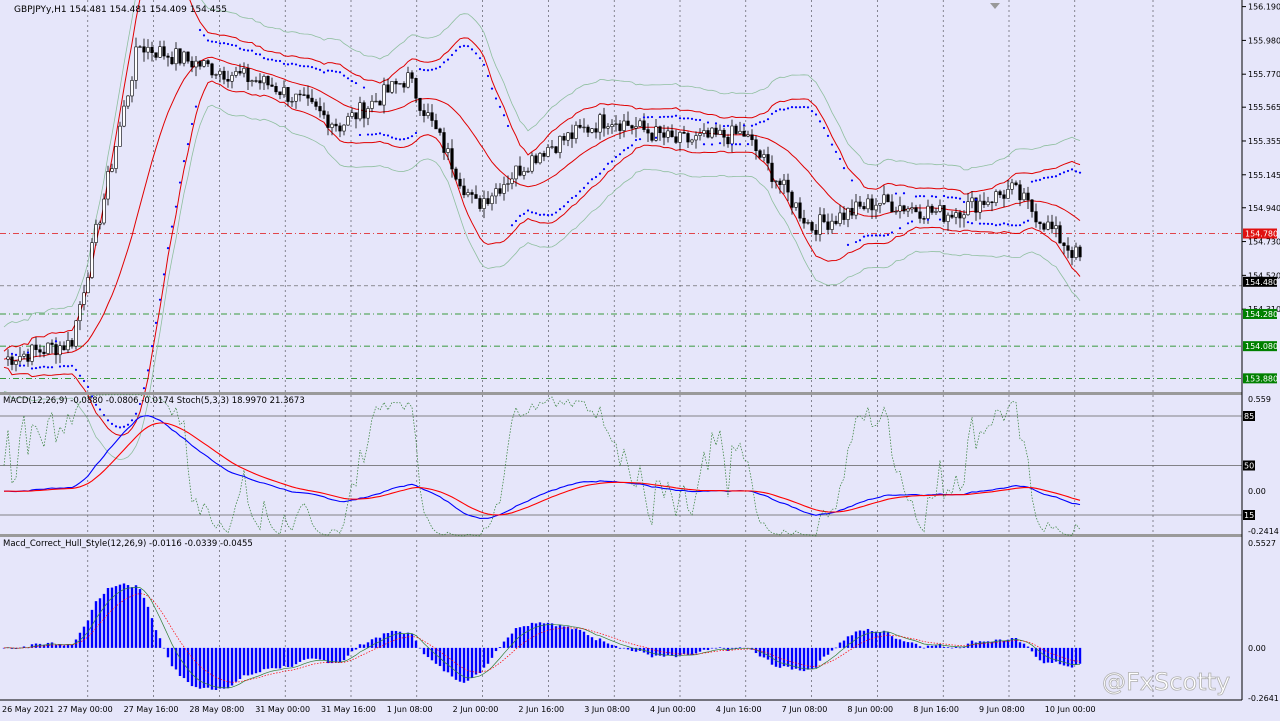 The height and width of the screenshot is (721, 1280). Describe the element at coordinates (621, 393) in the screenshot. I see `panel-separator` at that location.